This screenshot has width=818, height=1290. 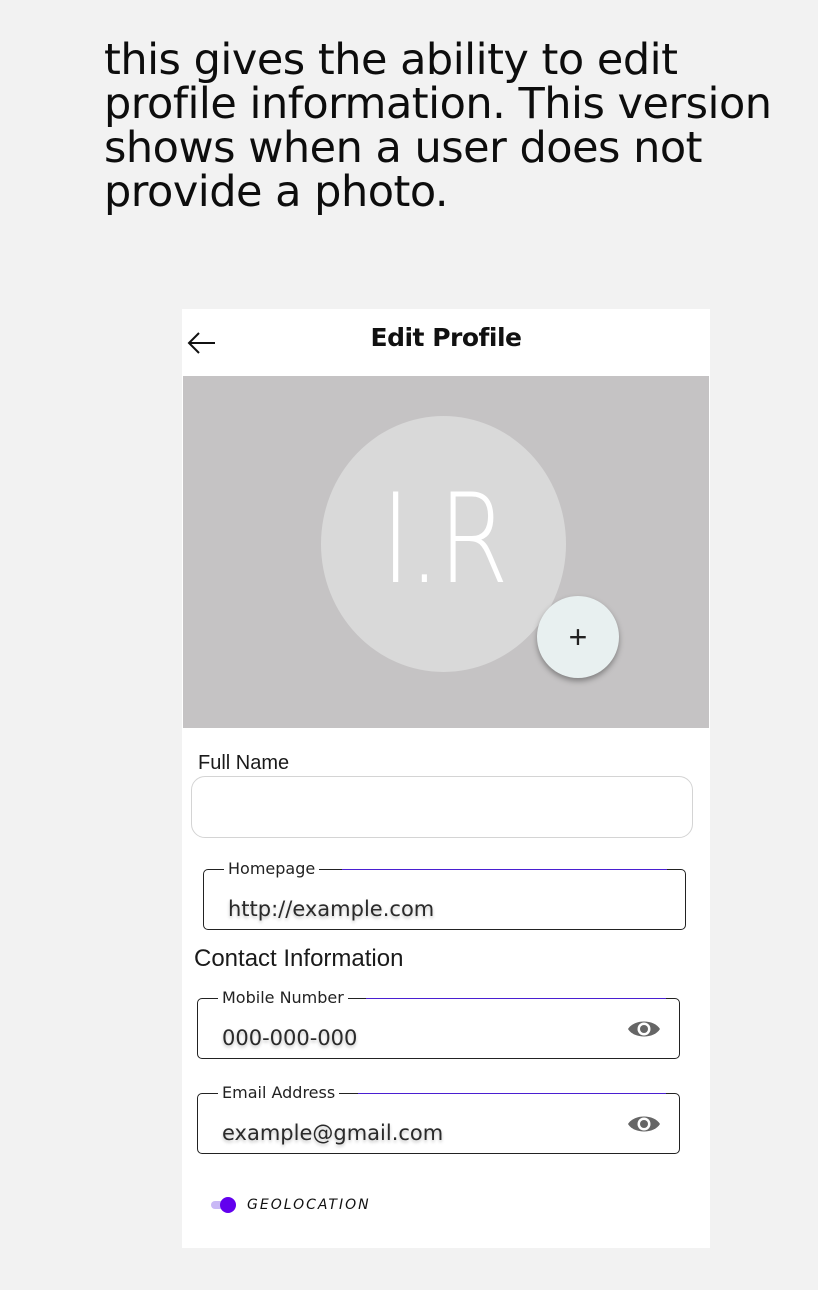 I want to click on mobile-number-label: Mobile Number, so click(x=283, y=997).